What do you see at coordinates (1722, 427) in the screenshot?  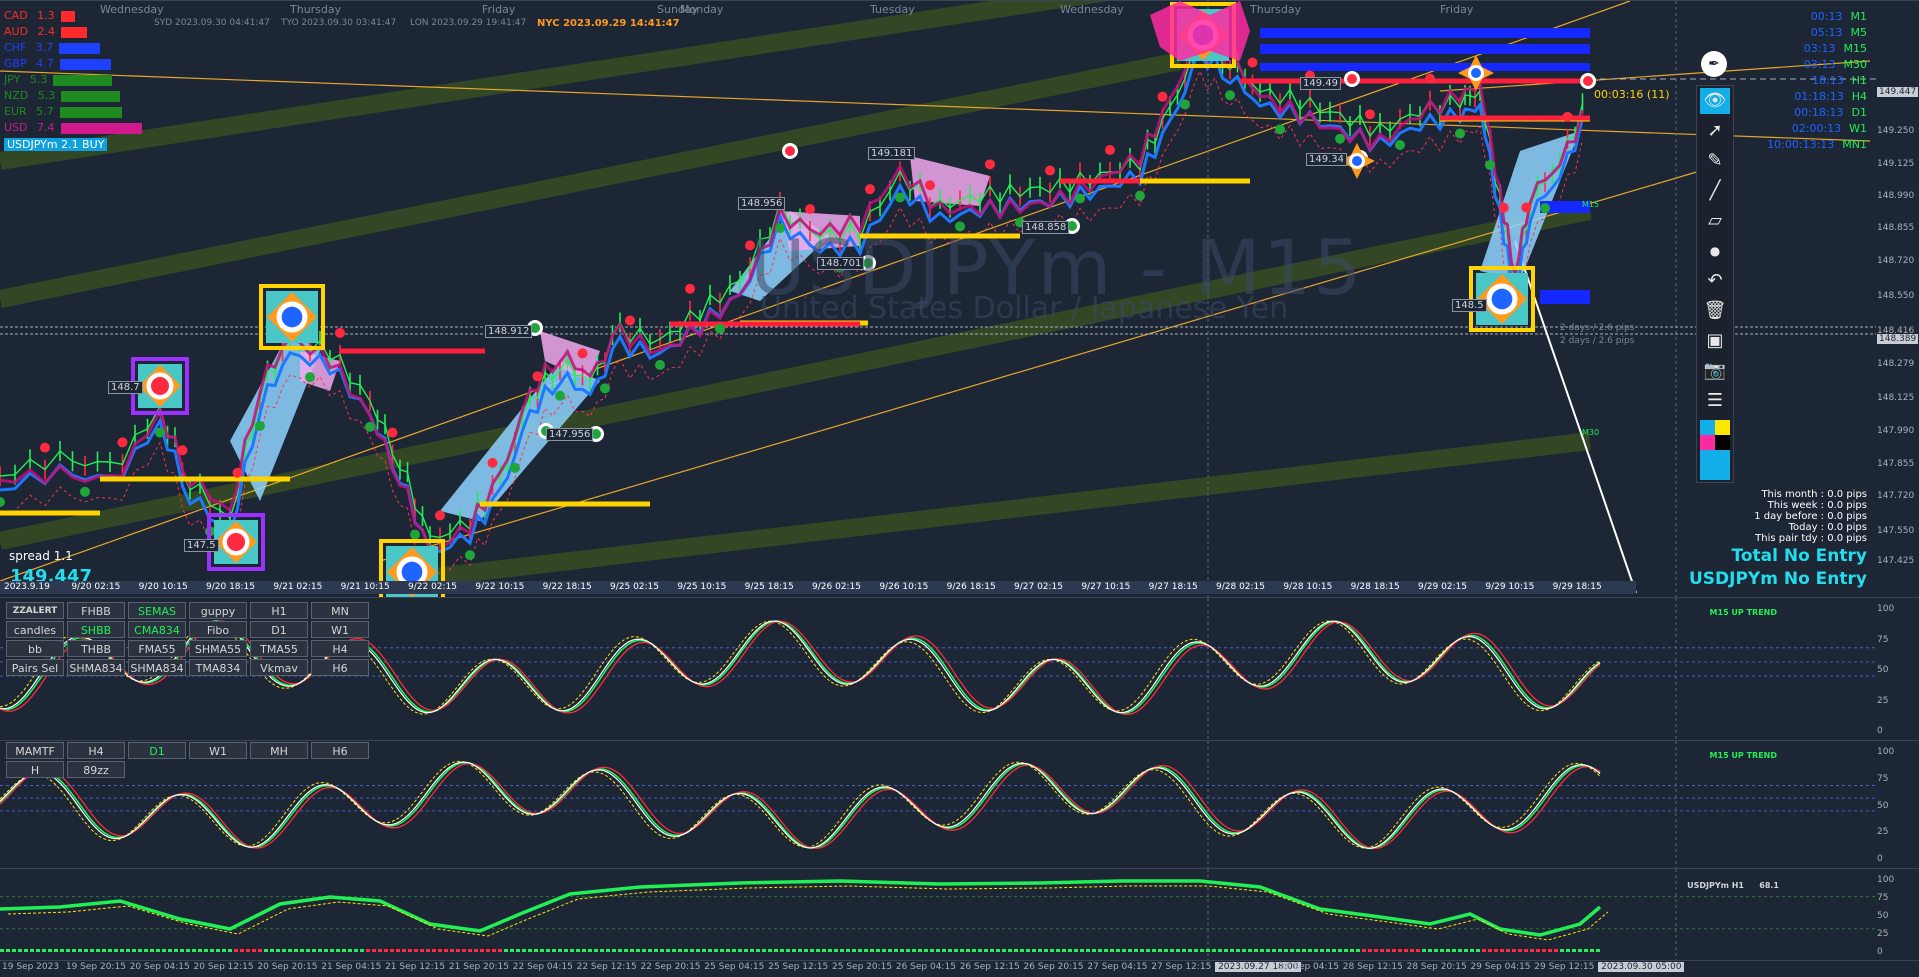 I see `color-swatch-yellow` at bounding box center [1722, 427].